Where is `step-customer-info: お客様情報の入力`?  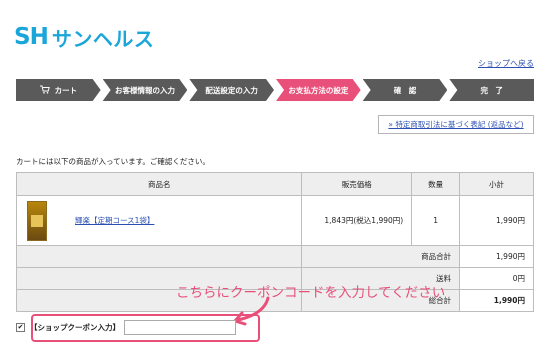
step-customer-info: お客様情報の入力 is located at coordinates (145, 90).